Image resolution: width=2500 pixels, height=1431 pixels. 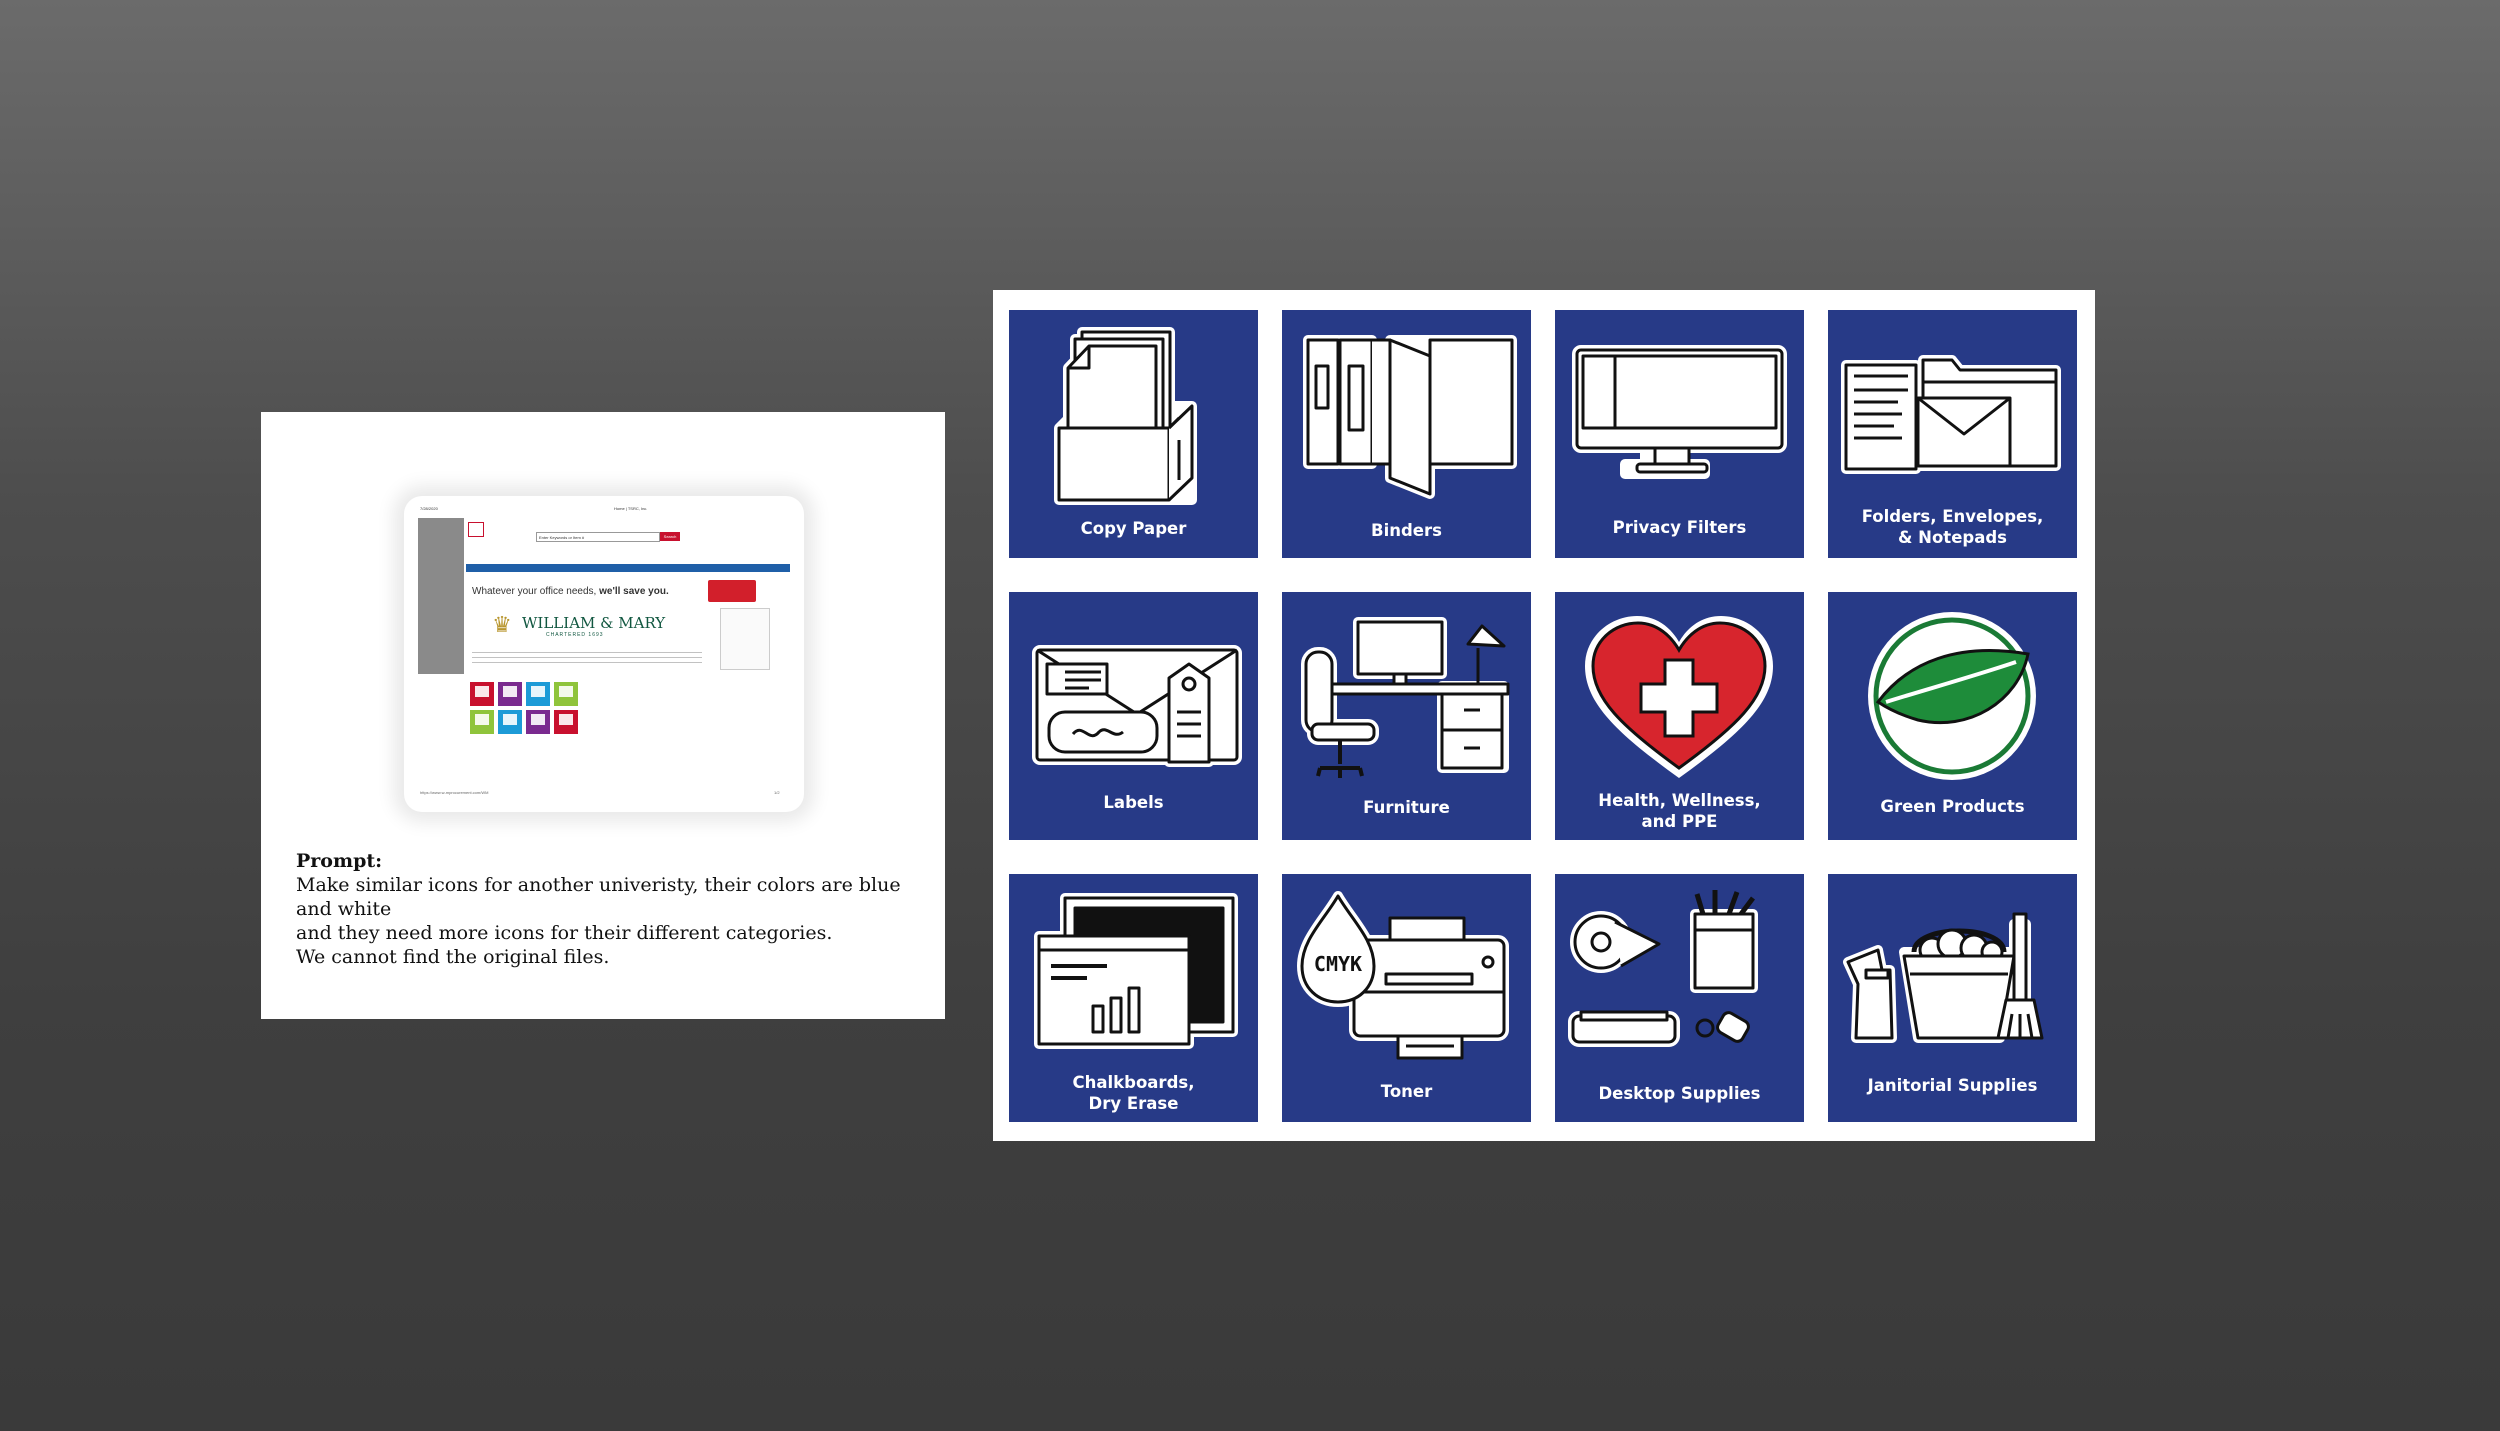 What do you see at coordinates (598, 537) in the screenshot?
I see `screenshot-search: Enter Keywords or Item #` at bounding box center [598, 537].